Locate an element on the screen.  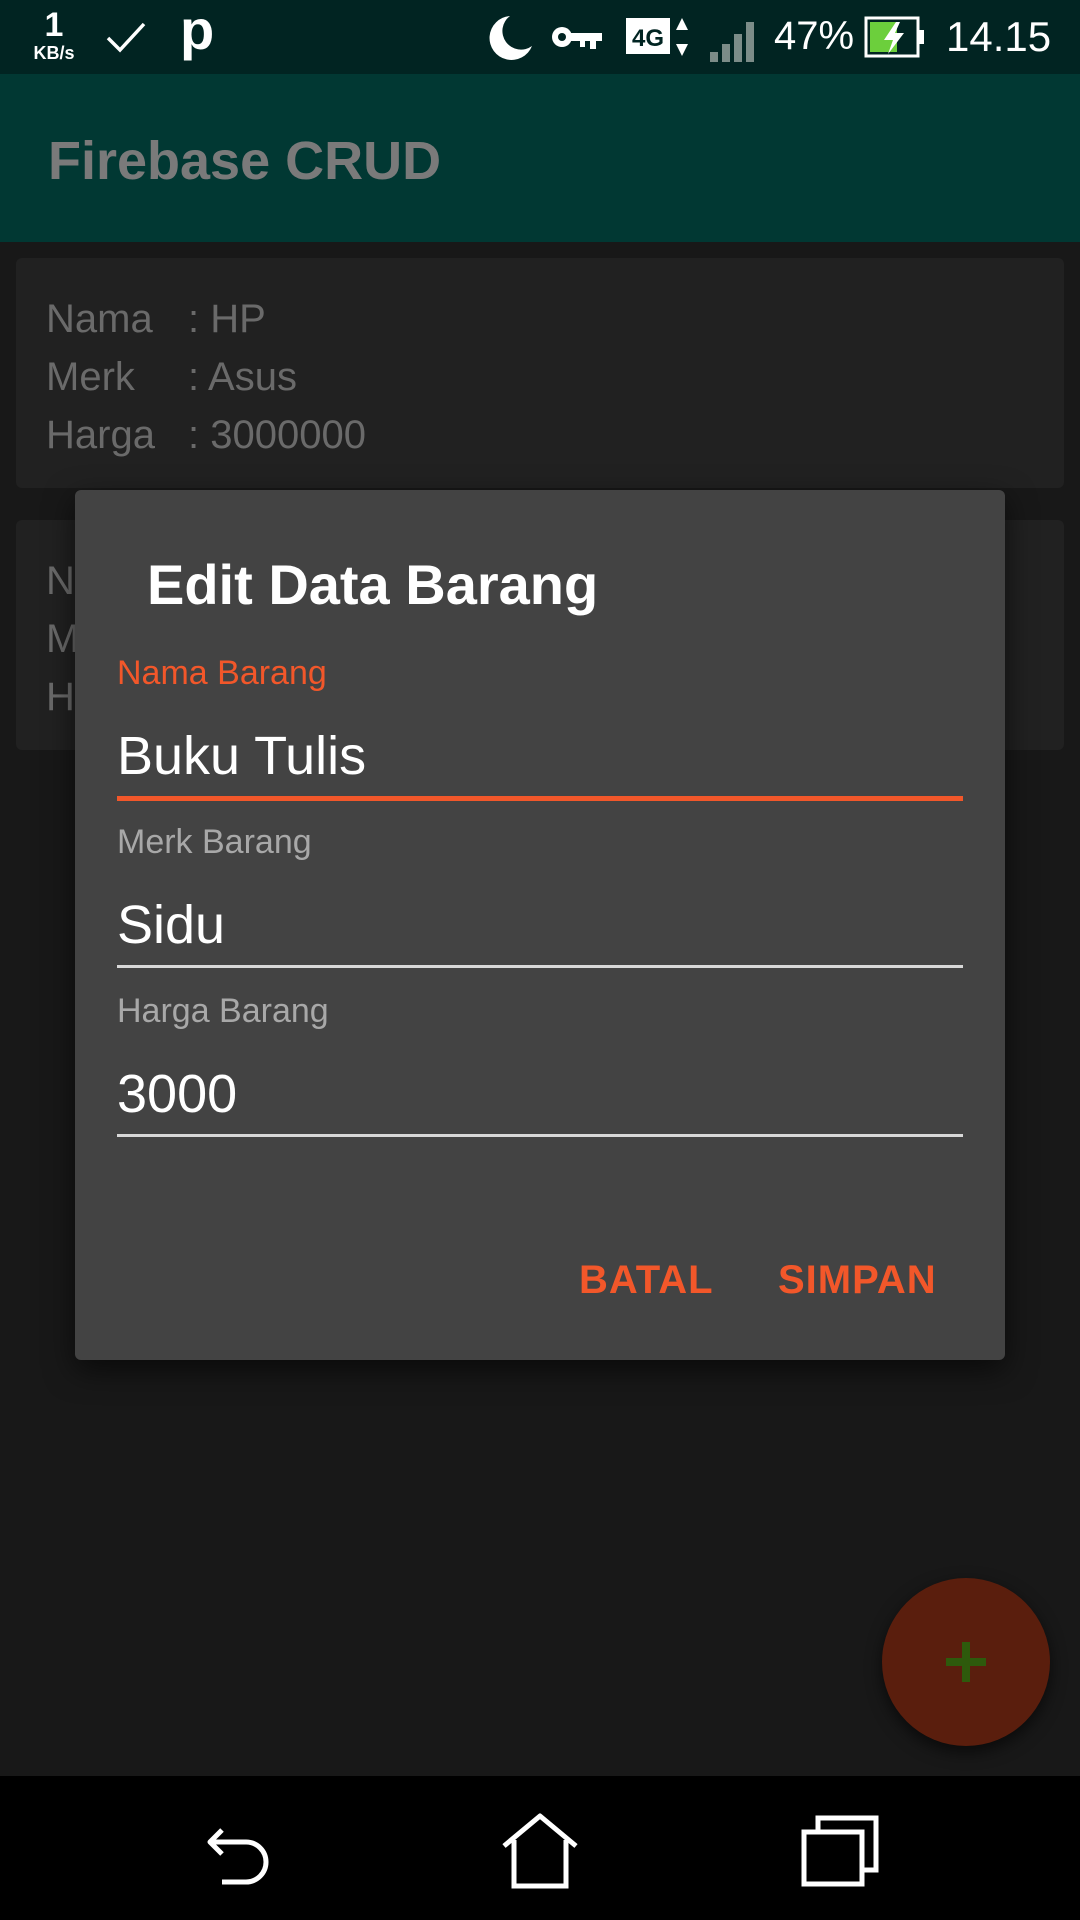
save-button: SIMPAN is located at coordinates (857, 1280).